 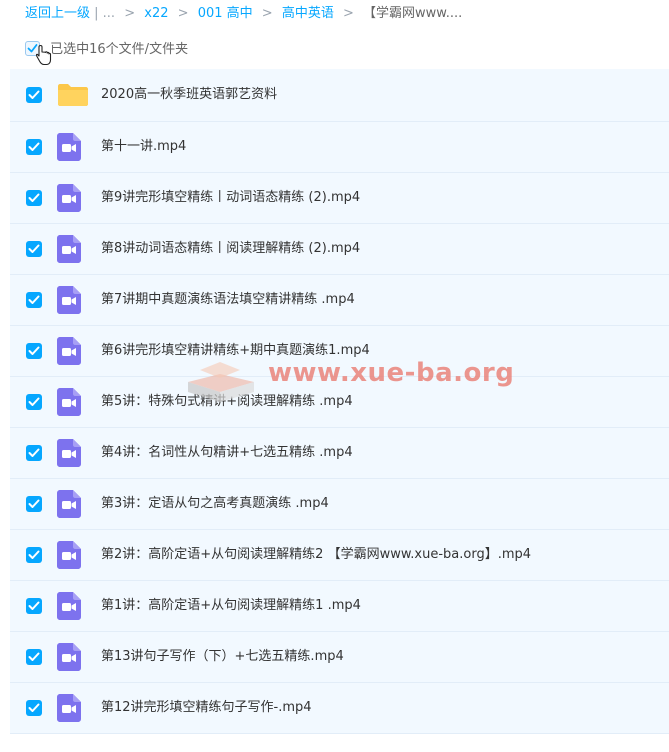 What do you see at coordinates (228, 300) in the screenshot?
I see `file-name: 第7讲期中真题演练语法填空精讲精练 .mp4` at bounding box center [228, 300].